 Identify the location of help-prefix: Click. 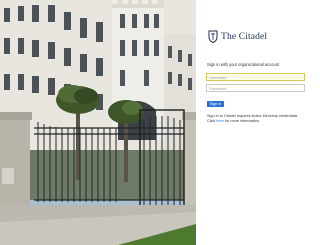
(211, 121).